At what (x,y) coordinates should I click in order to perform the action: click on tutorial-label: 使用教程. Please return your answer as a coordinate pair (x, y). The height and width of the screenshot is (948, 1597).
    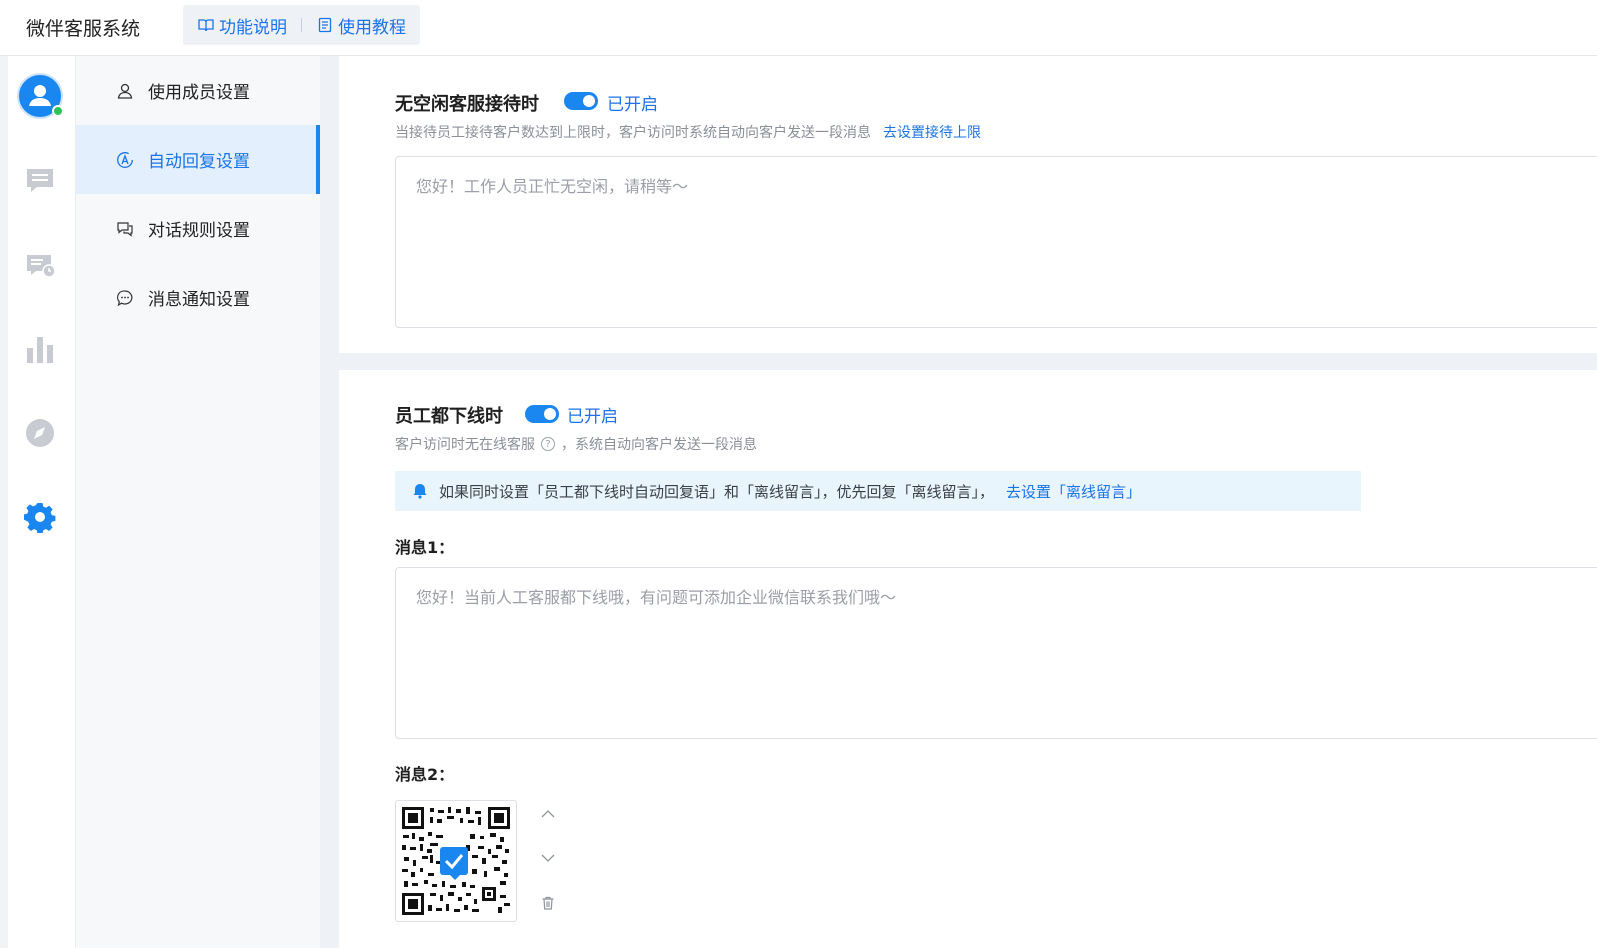
    Looking at the image, I should click on (372, 27).